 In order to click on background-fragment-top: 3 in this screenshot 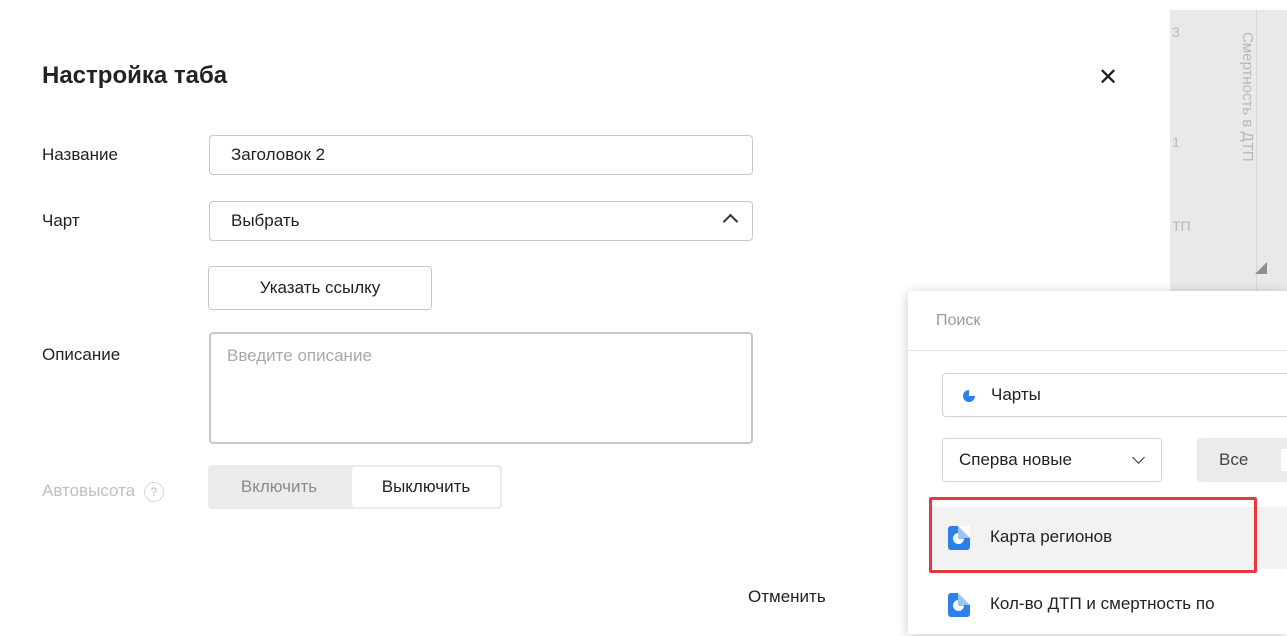, I will do `click(1176, 32)`.